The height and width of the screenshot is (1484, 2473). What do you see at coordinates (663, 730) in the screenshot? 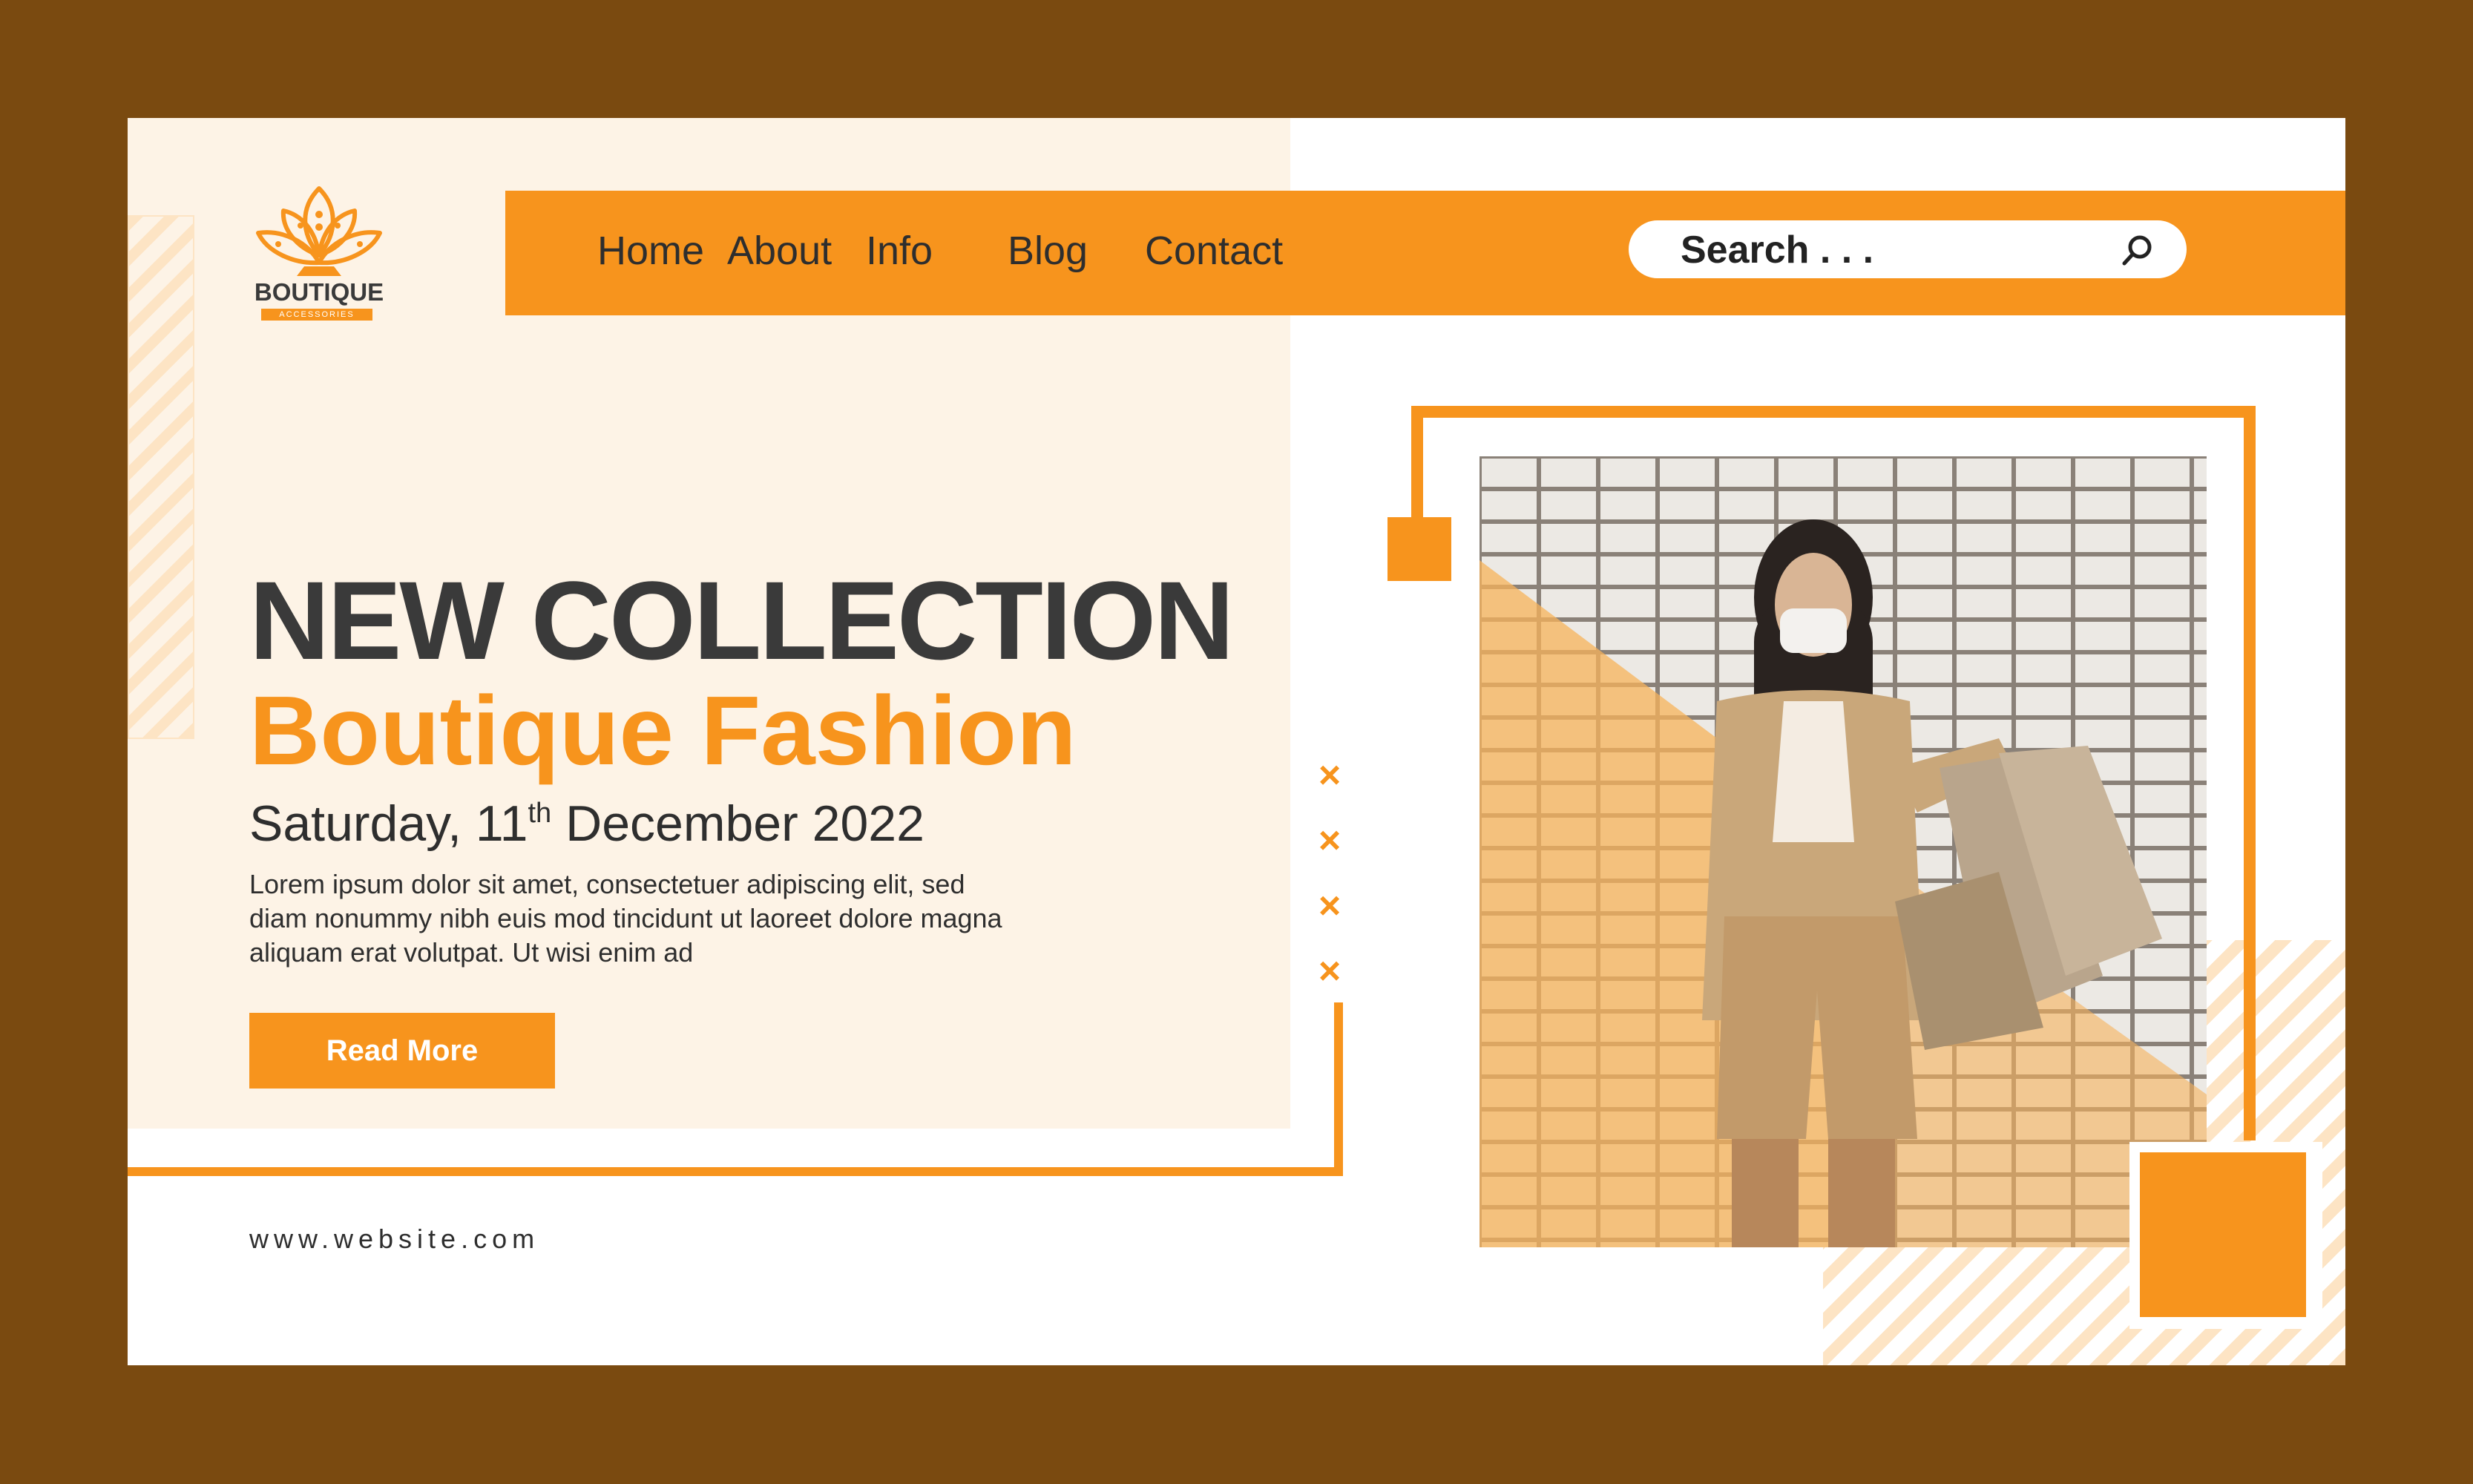
I see `hero-subheadline: Boutique Fashion` at bounding box center [663, 730].